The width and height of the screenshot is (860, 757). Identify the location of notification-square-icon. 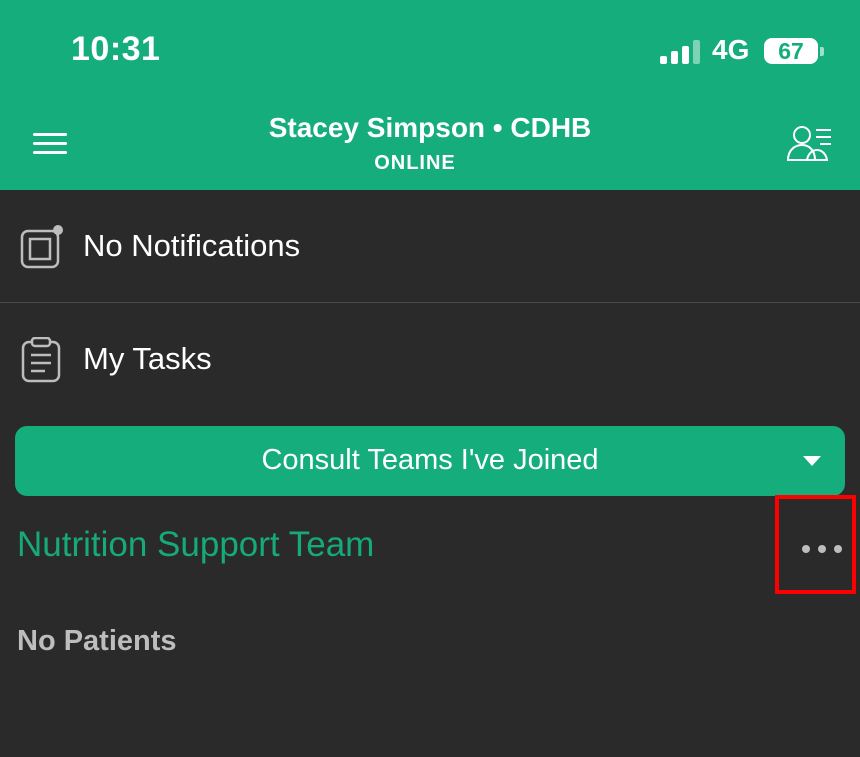
(42, 247).